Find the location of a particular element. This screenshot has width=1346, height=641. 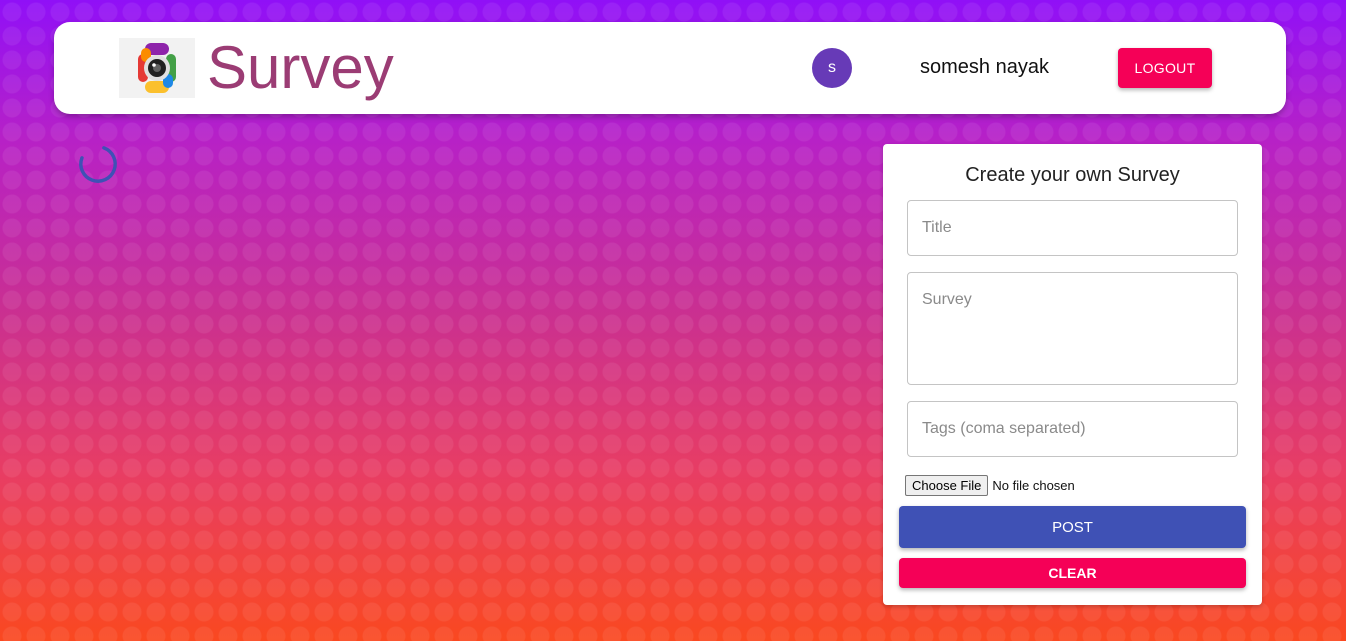

app-header: Survey s somesh nayak LOGOUT is located at coordinates (670, 68).